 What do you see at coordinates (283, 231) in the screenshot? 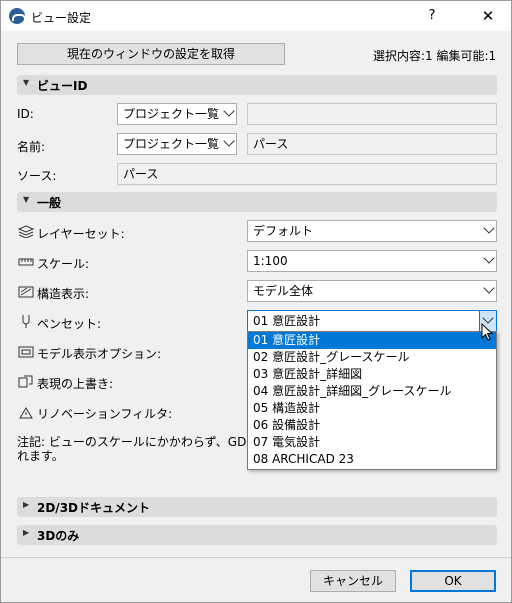
I see `layer-set-value: デフォルト` at bounding box center [283, 231].